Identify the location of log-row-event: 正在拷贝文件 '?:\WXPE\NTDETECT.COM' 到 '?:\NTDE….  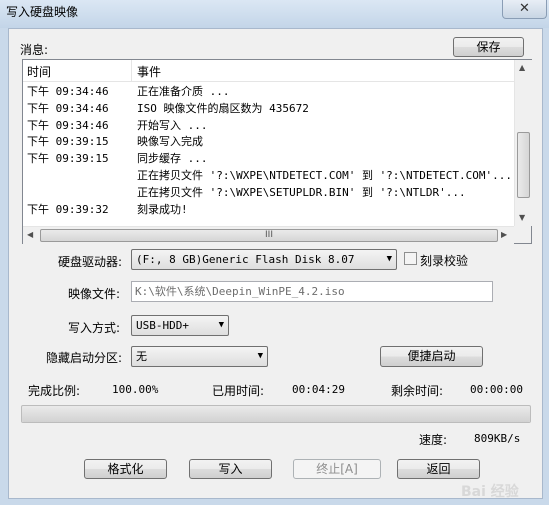
(324, 175).